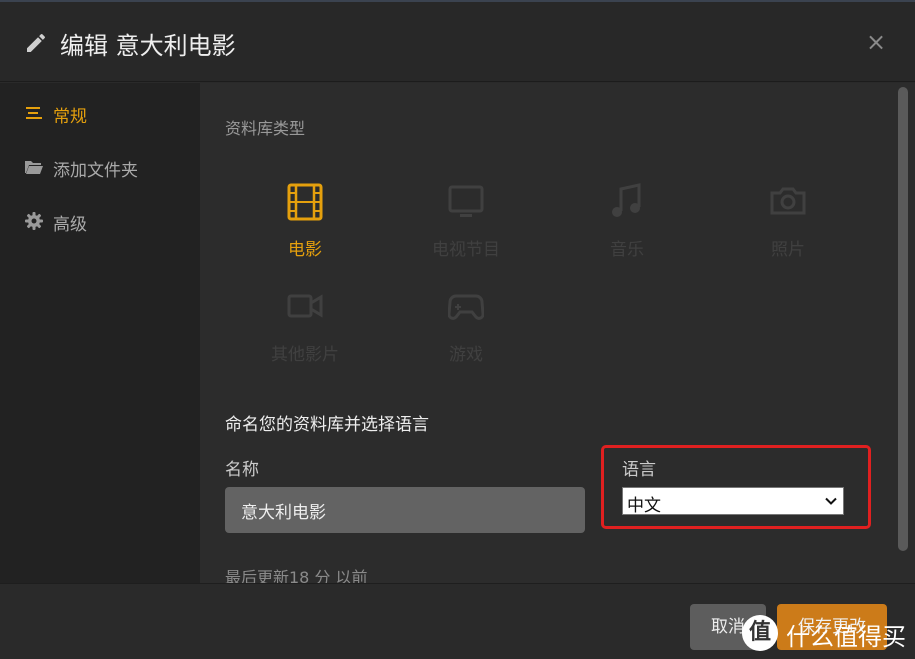 This screenshot has height=659, width=915. Describe the element at coordinates (788, 250) in the screenshot. I see `type-label: 照片` at that location.